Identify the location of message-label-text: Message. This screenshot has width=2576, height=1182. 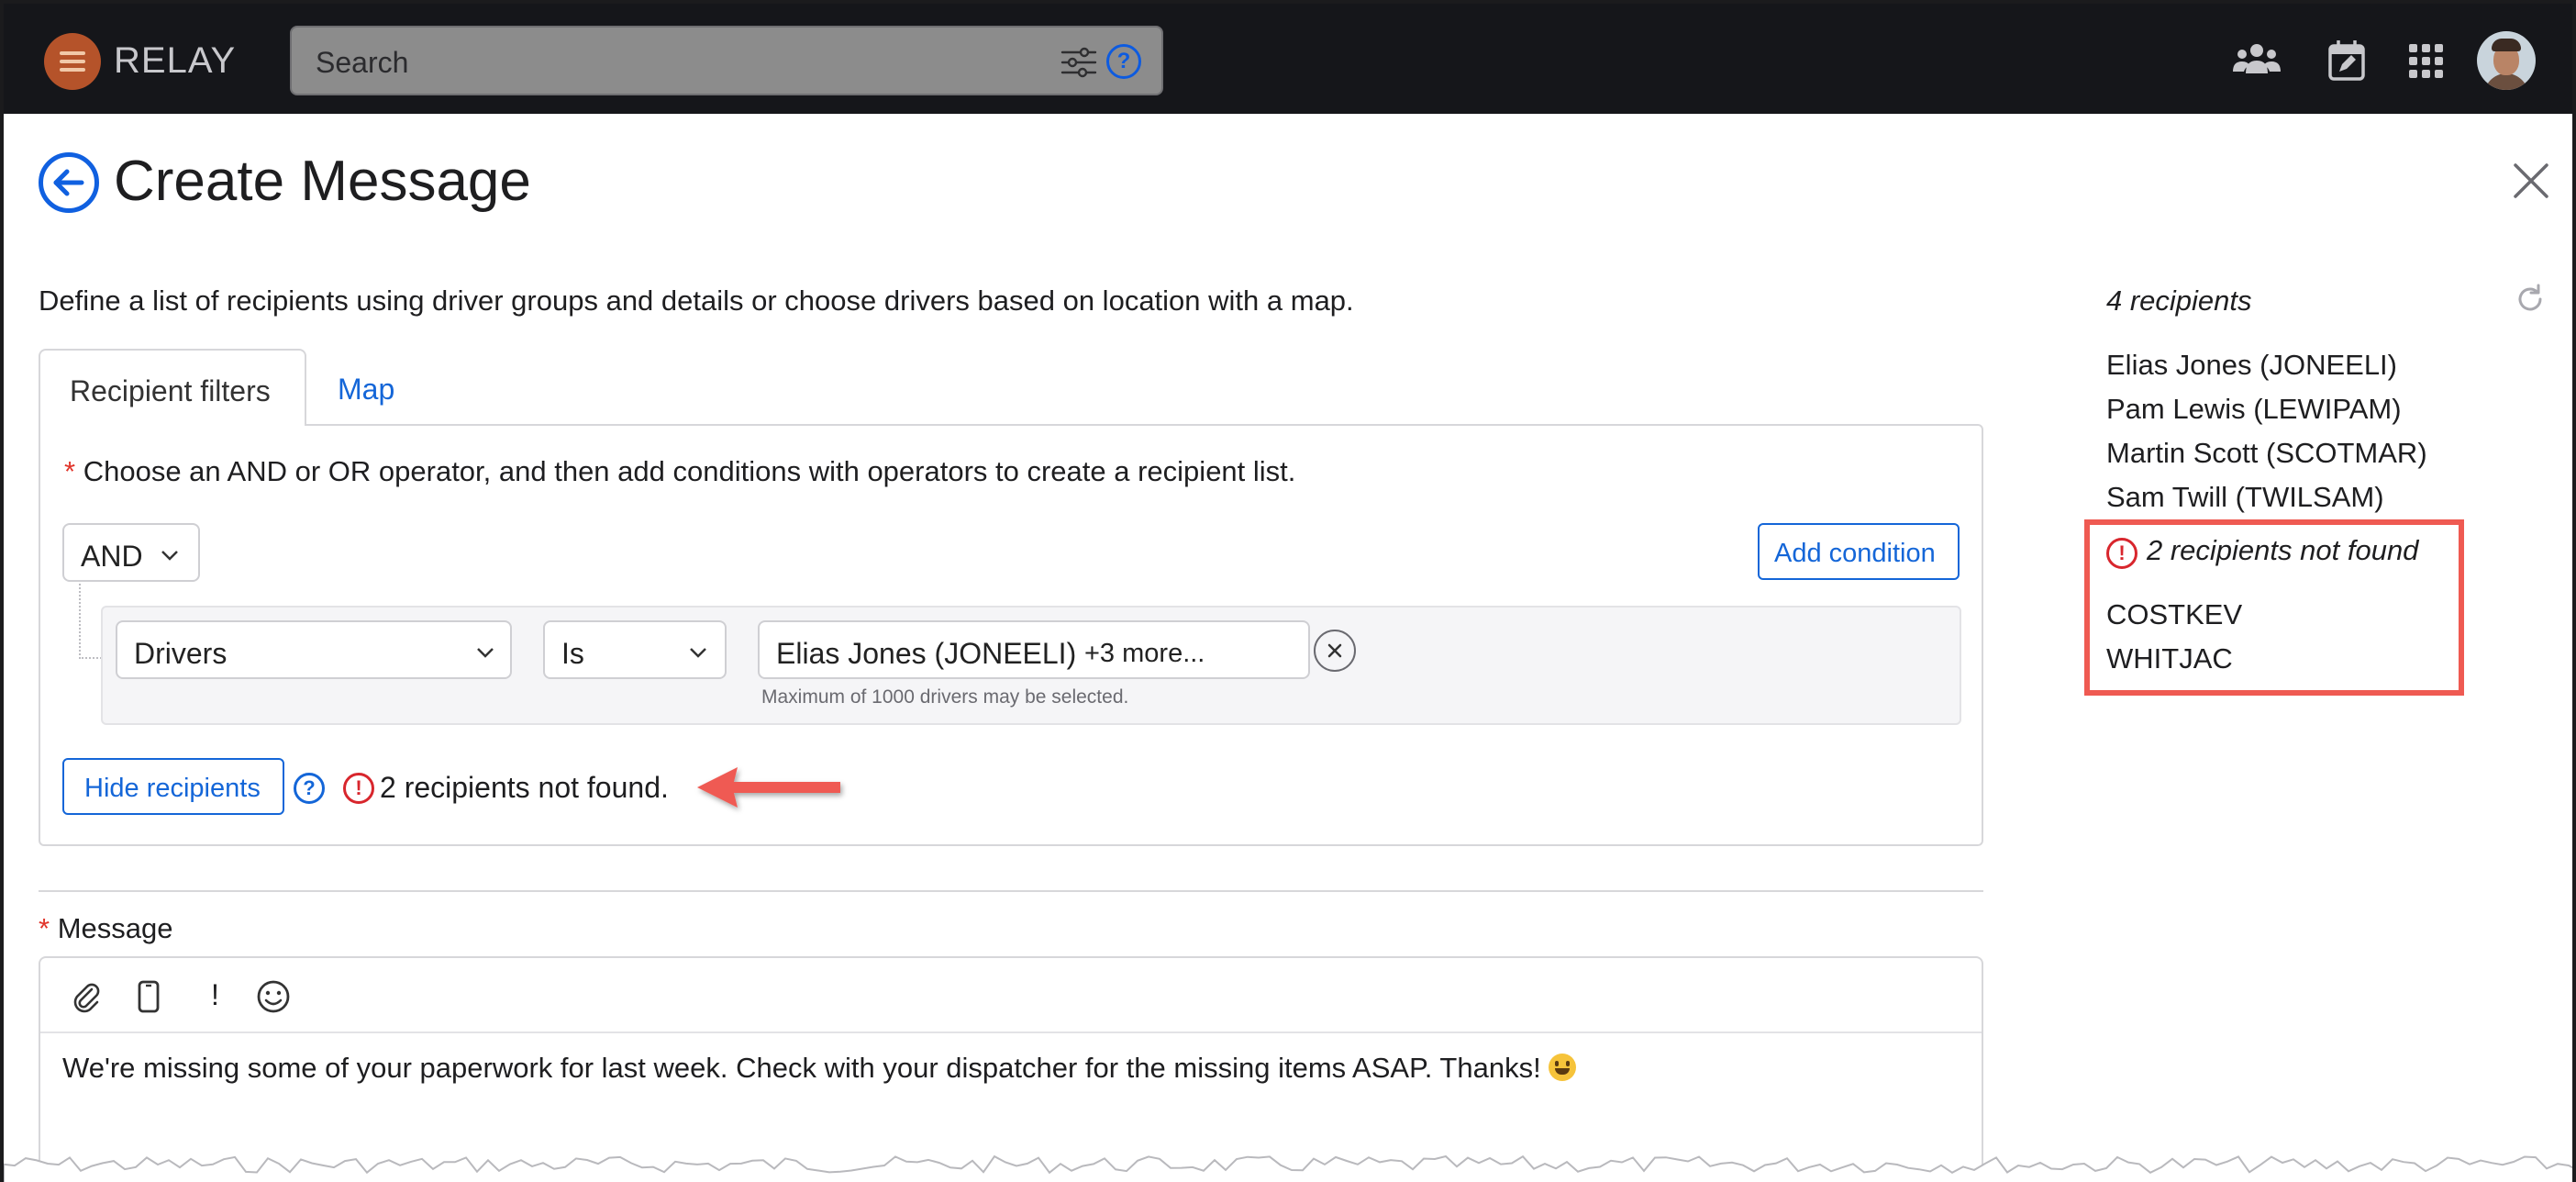
(115, 928).